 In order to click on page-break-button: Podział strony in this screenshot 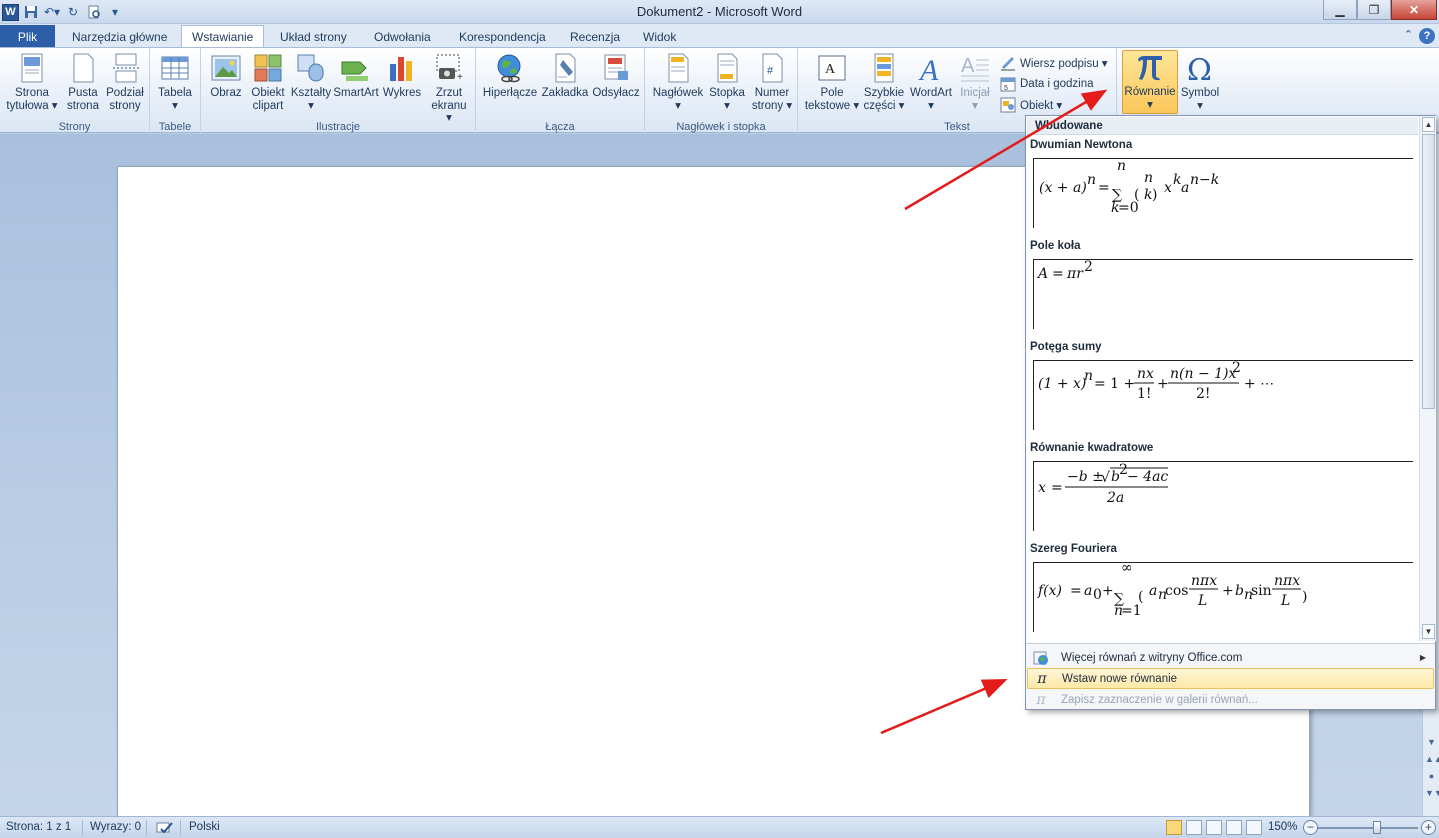, I will do `click(125, 82)`.